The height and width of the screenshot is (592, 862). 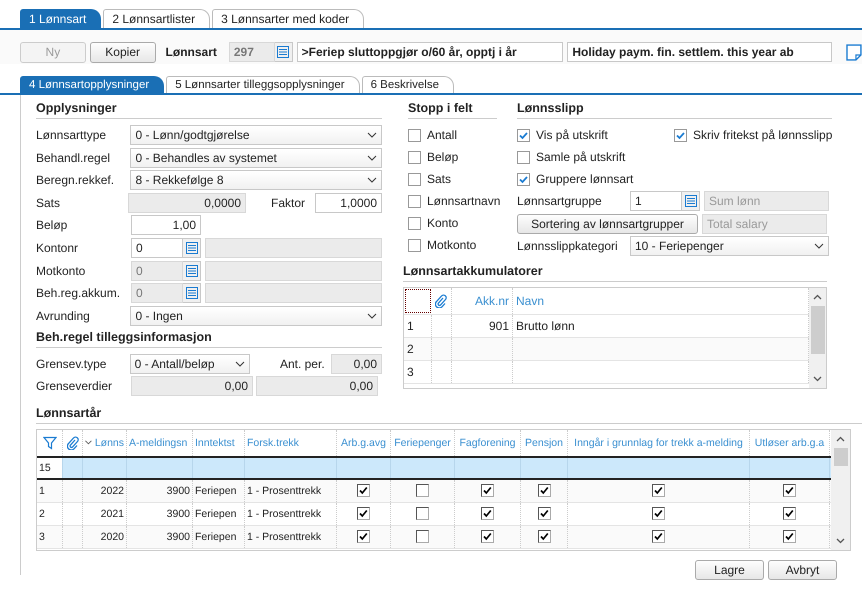 I want to click on tab: 1 Lønnsart, so click(x=61, y=18).